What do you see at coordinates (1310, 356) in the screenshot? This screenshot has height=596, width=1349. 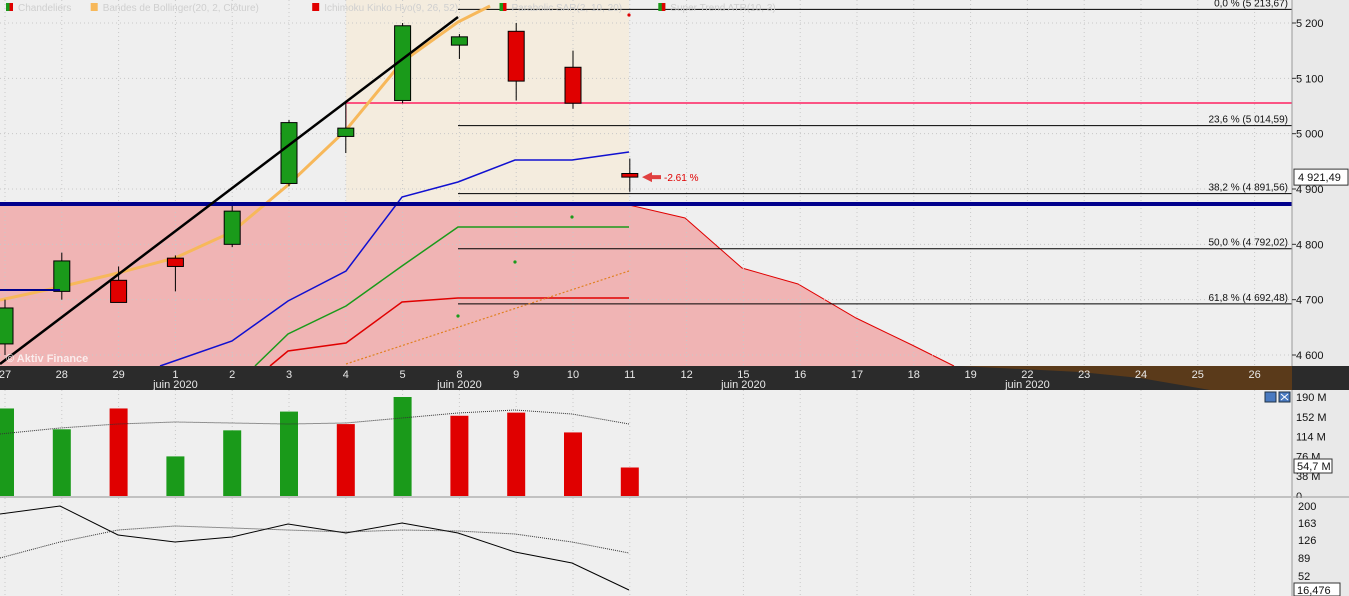 I see `price-axis-label: 4 600` at bounding box center [1310, 356].